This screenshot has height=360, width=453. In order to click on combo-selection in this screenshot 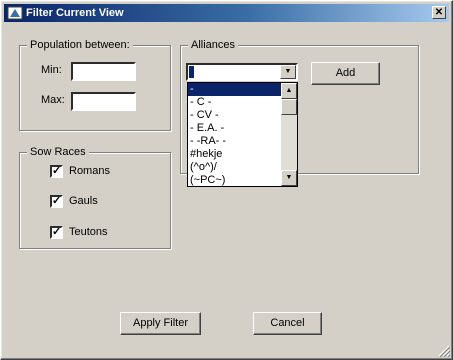, I will do `click(191, 72)`.